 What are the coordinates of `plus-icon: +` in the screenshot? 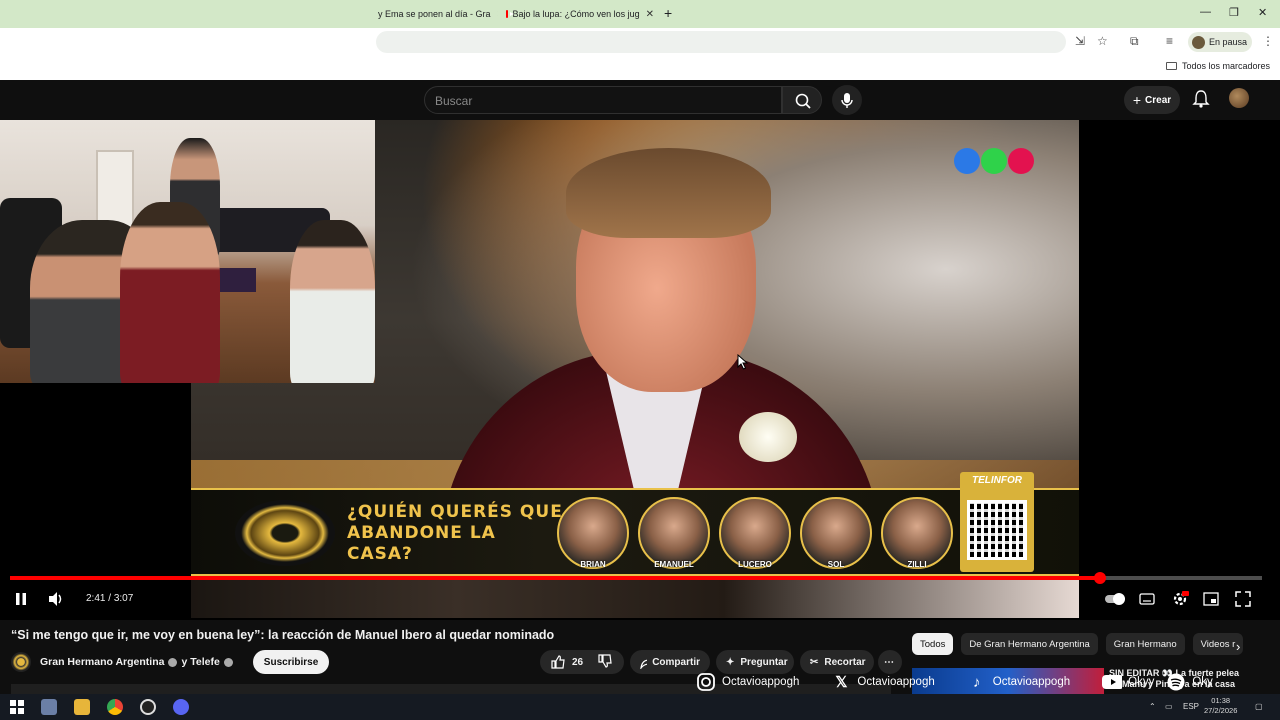 It's located at (1137, 100).